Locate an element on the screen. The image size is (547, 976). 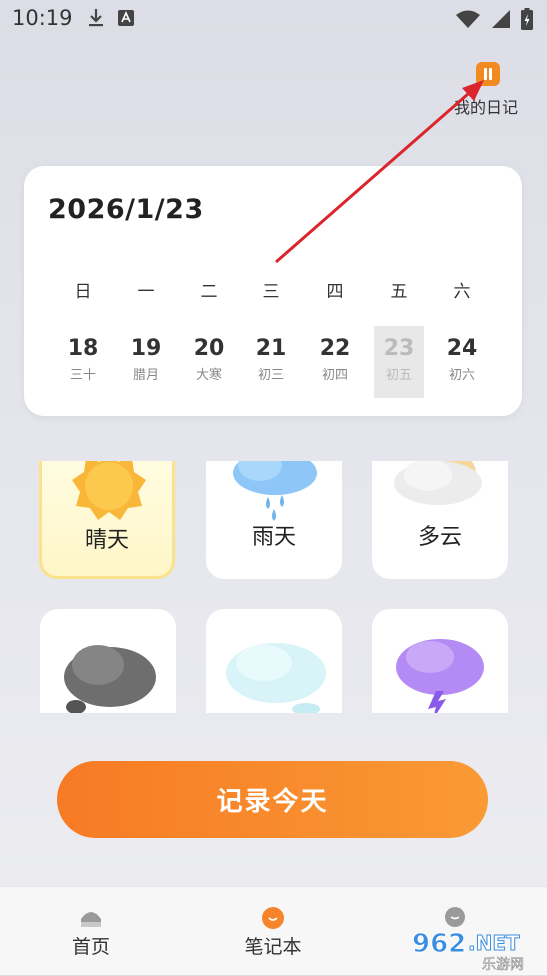
day-number: 21 is located at coordinates (271, 348).